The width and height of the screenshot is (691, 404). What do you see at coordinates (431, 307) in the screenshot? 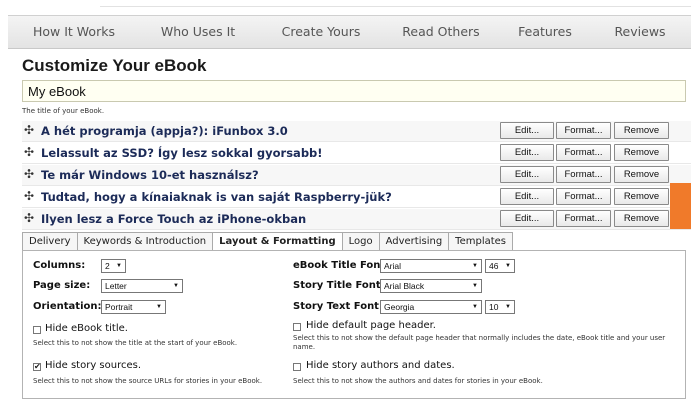
I see `story-text-font-select: Georgia ▼` at bounding box center [431, 307].